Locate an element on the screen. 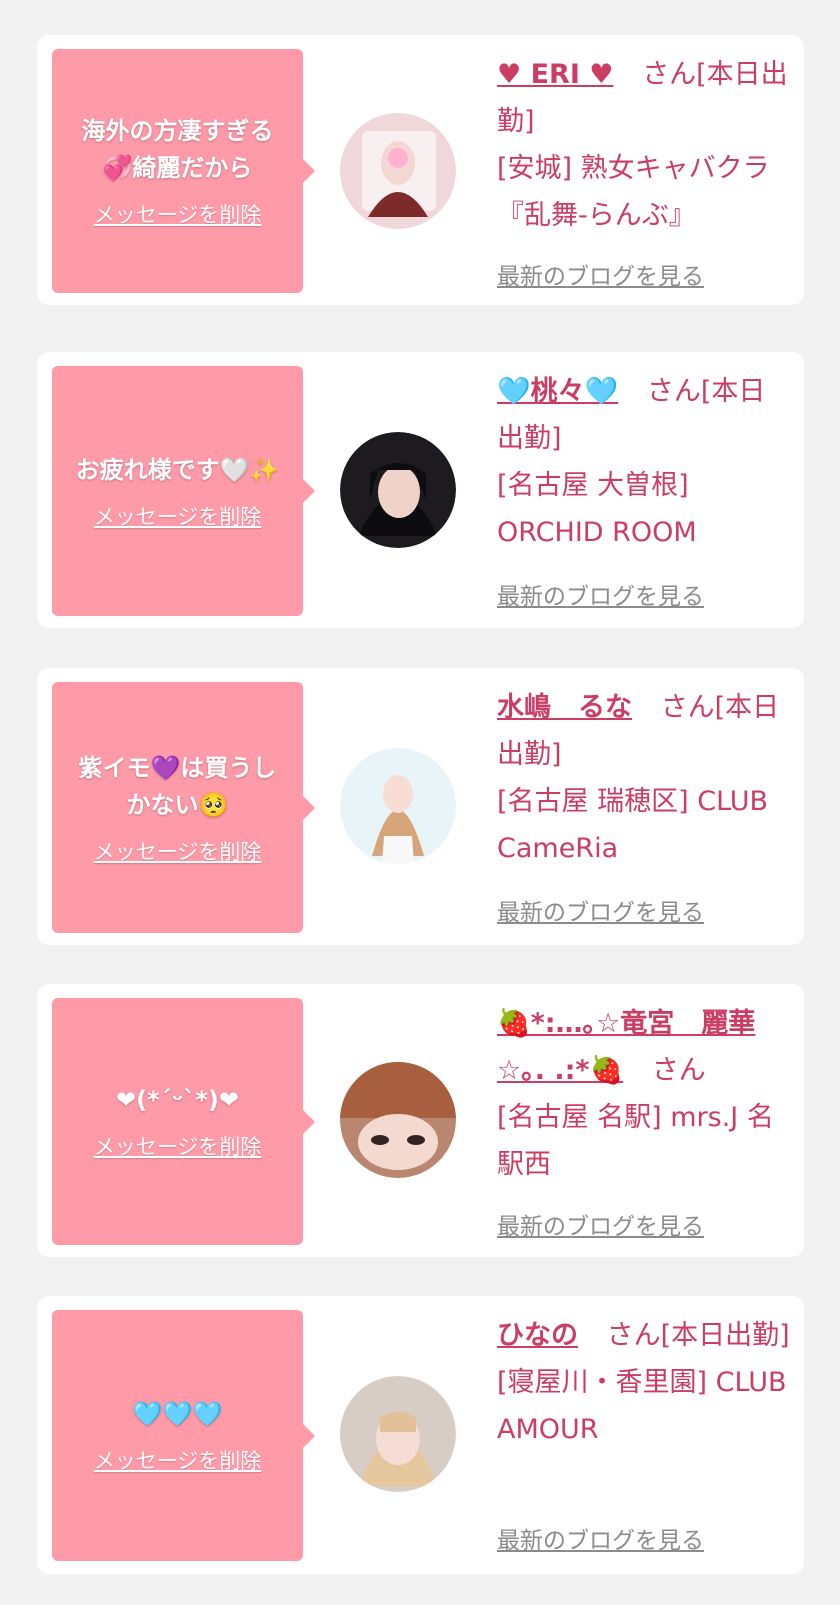 Image resolution: width=840 pixels, height=1605 pixels. message-text: 紫イモ💜は買うし かない🥺 is located at coordinates (177, 786).